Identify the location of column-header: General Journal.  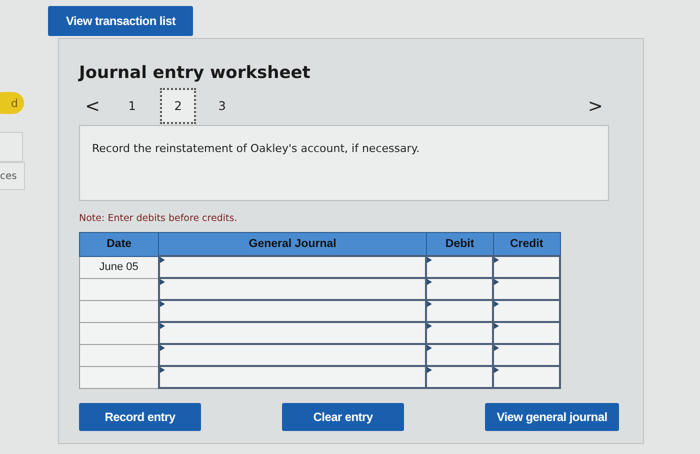
(292, 244).